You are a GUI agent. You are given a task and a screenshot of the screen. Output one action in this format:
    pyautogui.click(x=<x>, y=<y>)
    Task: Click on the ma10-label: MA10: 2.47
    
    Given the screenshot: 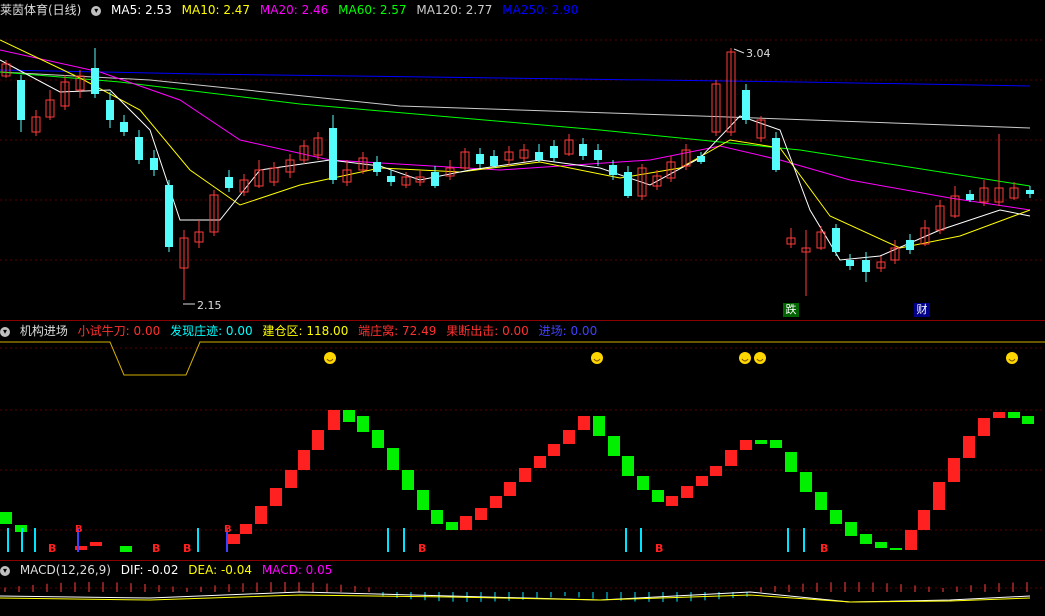 What is the action you would take?
    pyautogui.click(x=216, y=10)
    